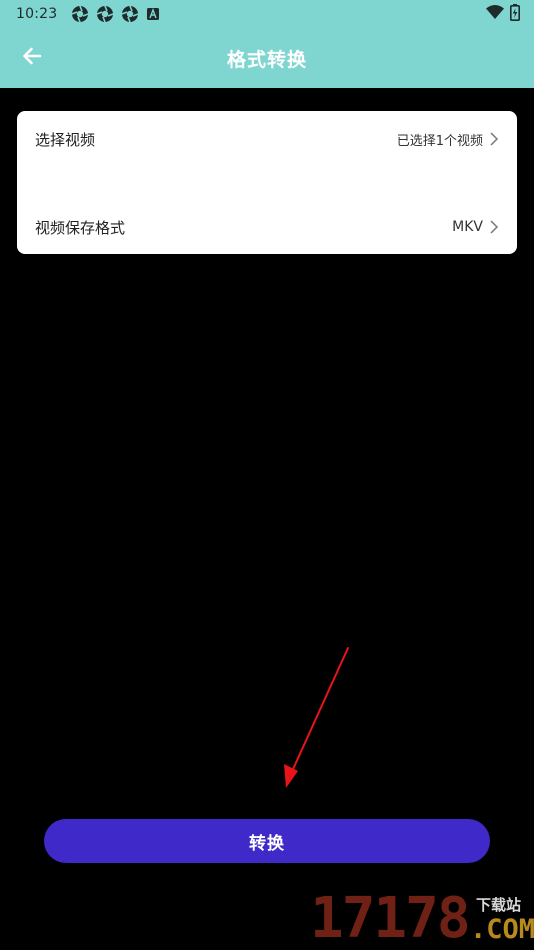 Image resolution: width=534 pixels, height=950 pixels. I want to click on watermark-domain: .COM, so click(502, 929).